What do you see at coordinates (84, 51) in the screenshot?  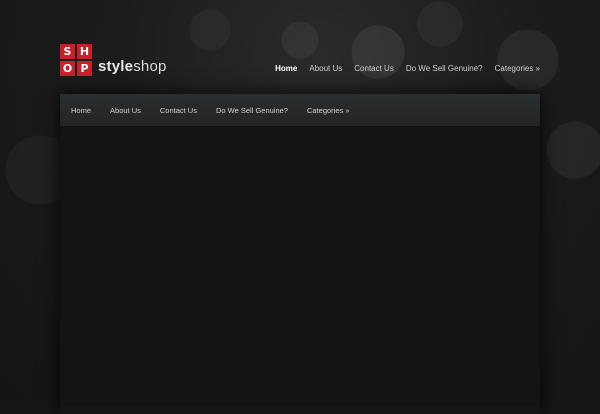 I see `logo-tile-h: H` at bounding box center [84, 51].